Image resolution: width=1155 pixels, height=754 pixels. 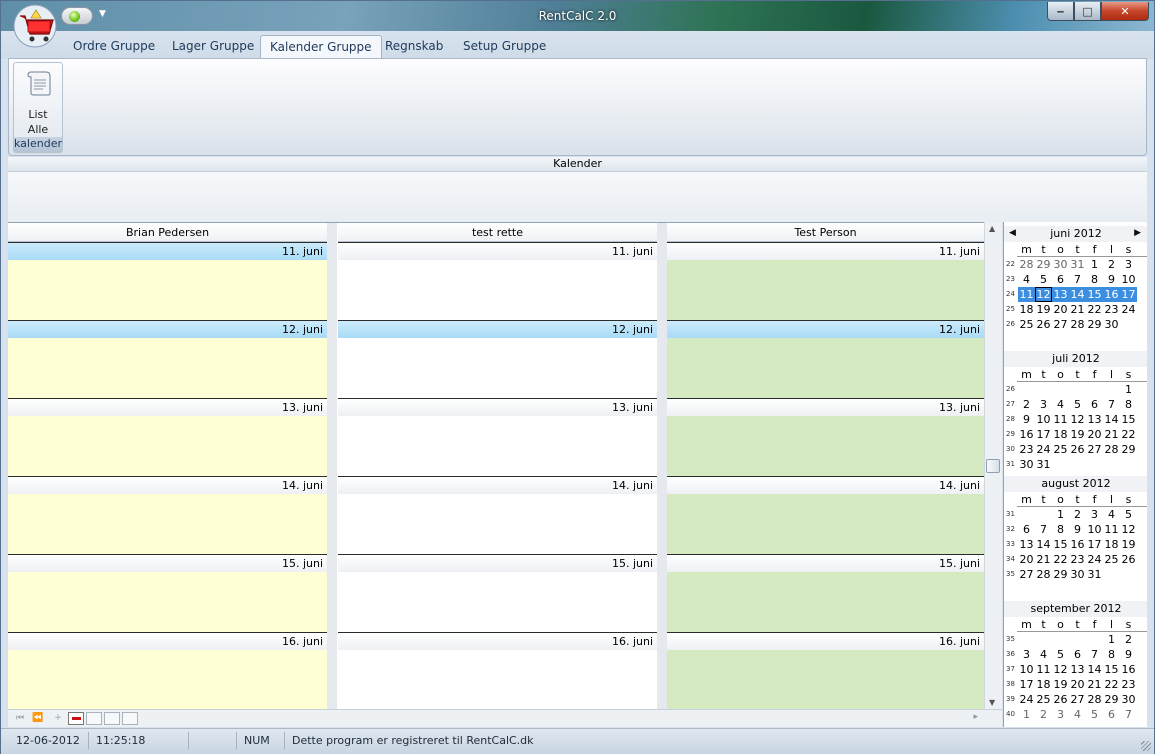 What do you see at coordinates (1094, 684) in the screenshot?
I see `mini-day: 21` at bounding box center [1094, 684].